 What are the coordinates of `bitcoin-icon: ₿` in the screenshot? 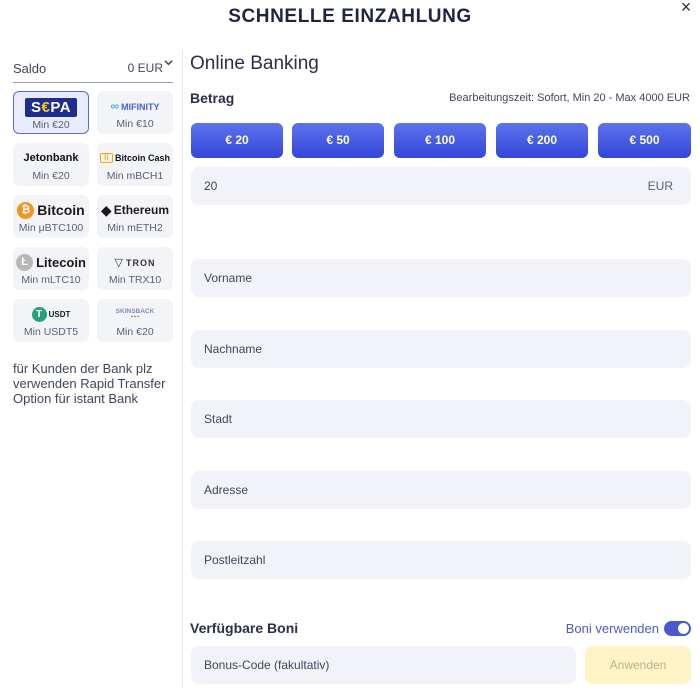 It's located at (26, 210).